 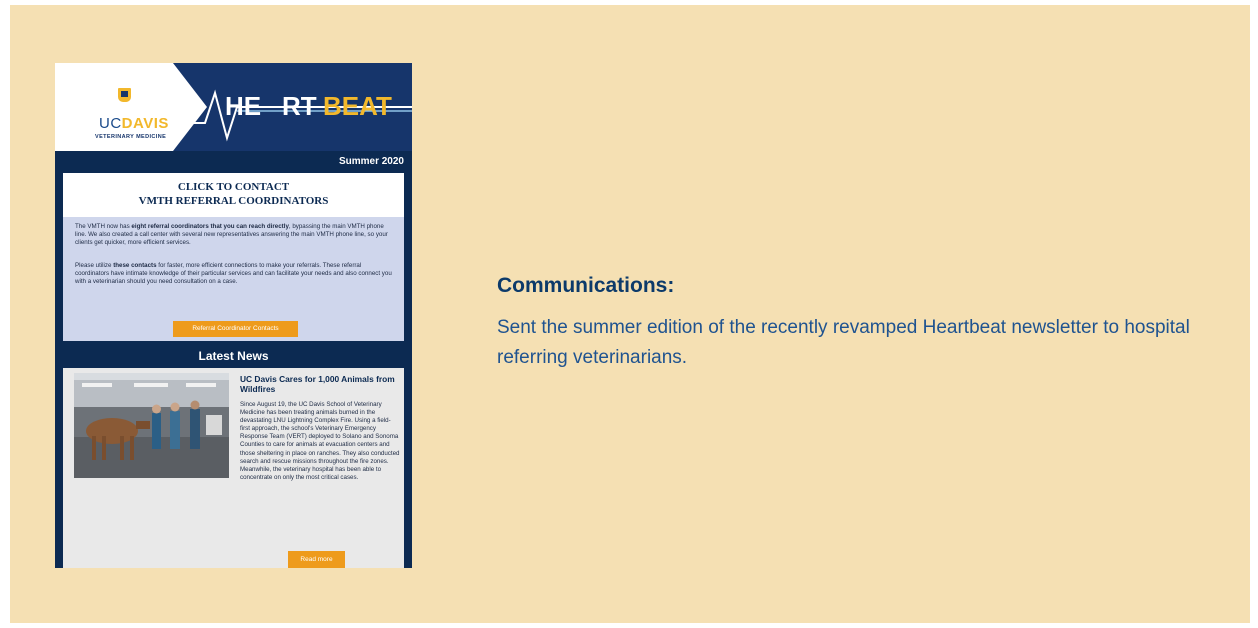 What do you see at coordinates (299, 106) in the screenshot?
I see `svg-text: RT` at bounding box center [299, 106].